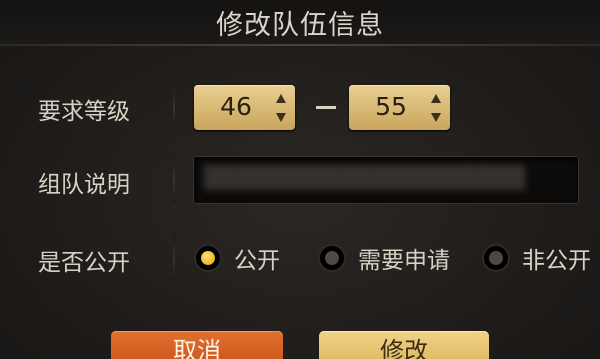 Image resolution: width=600 pixels, height=359 pixels. What do you see at coordinates (236, 106) in the screenshot?
I see `min-level-value: 46` at bounding box center [236, 106].